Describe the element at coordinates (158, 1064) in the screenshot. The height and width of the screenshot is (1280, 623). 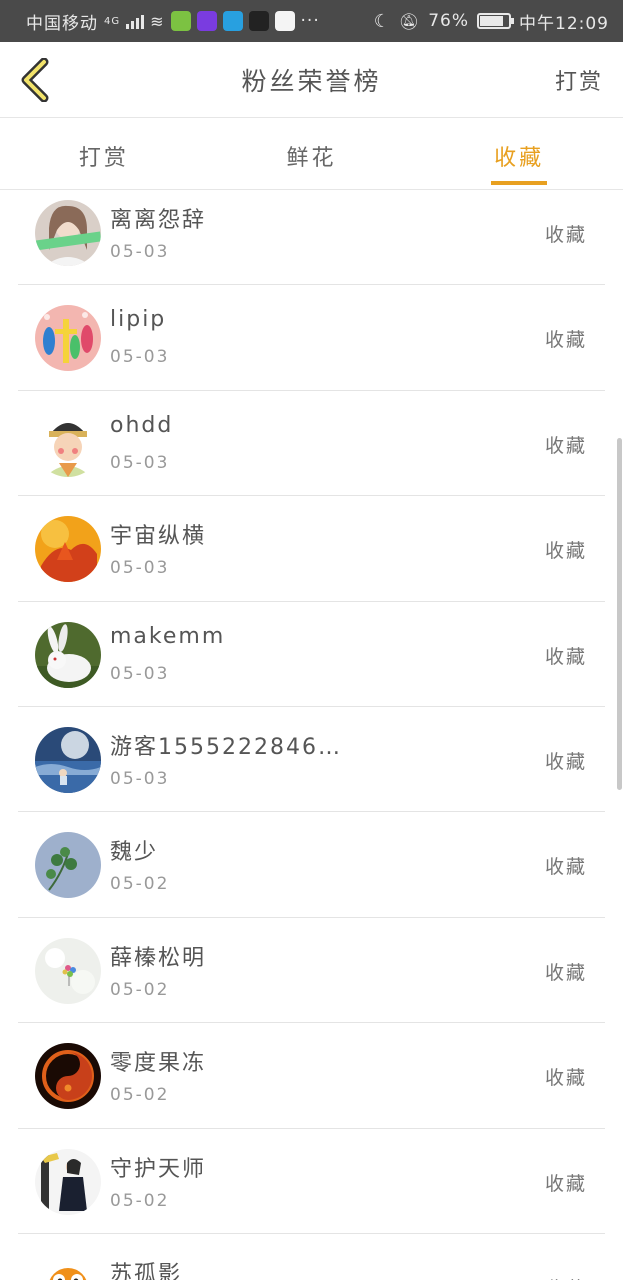
I see `user-name: 零度果冻` at that location.